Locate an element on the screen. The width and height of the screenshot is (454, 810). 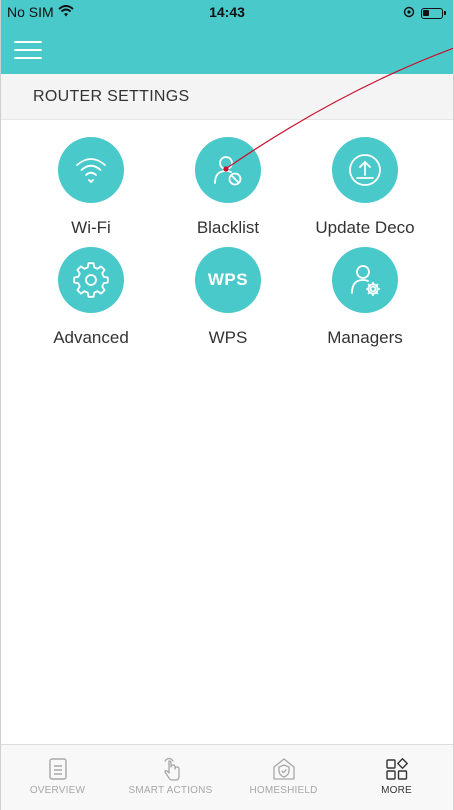
clock: 14:43 is located at coordinates (227, 12).